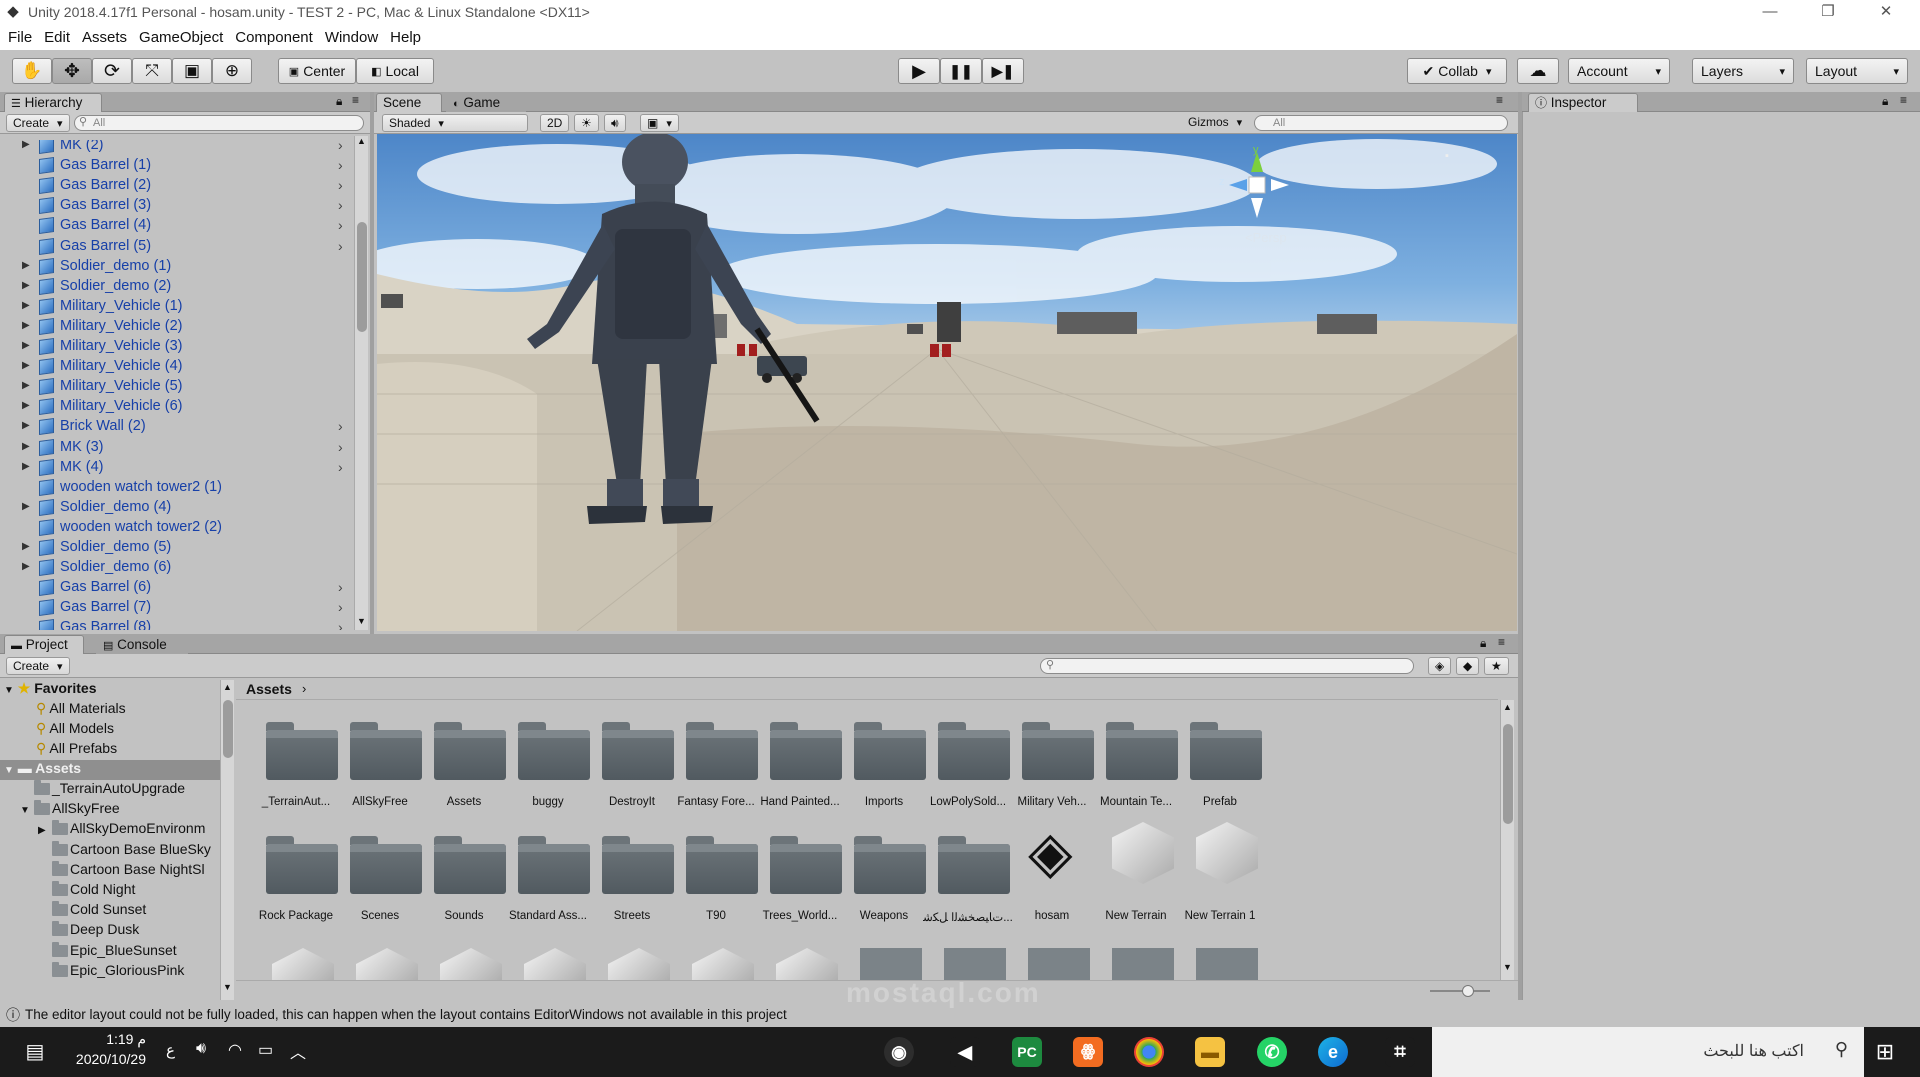 The image size is (1920, 1077). Describe the element at coordinates (1211, 759) in the screenshot. I see `asset-folder: Prefab` at that location.